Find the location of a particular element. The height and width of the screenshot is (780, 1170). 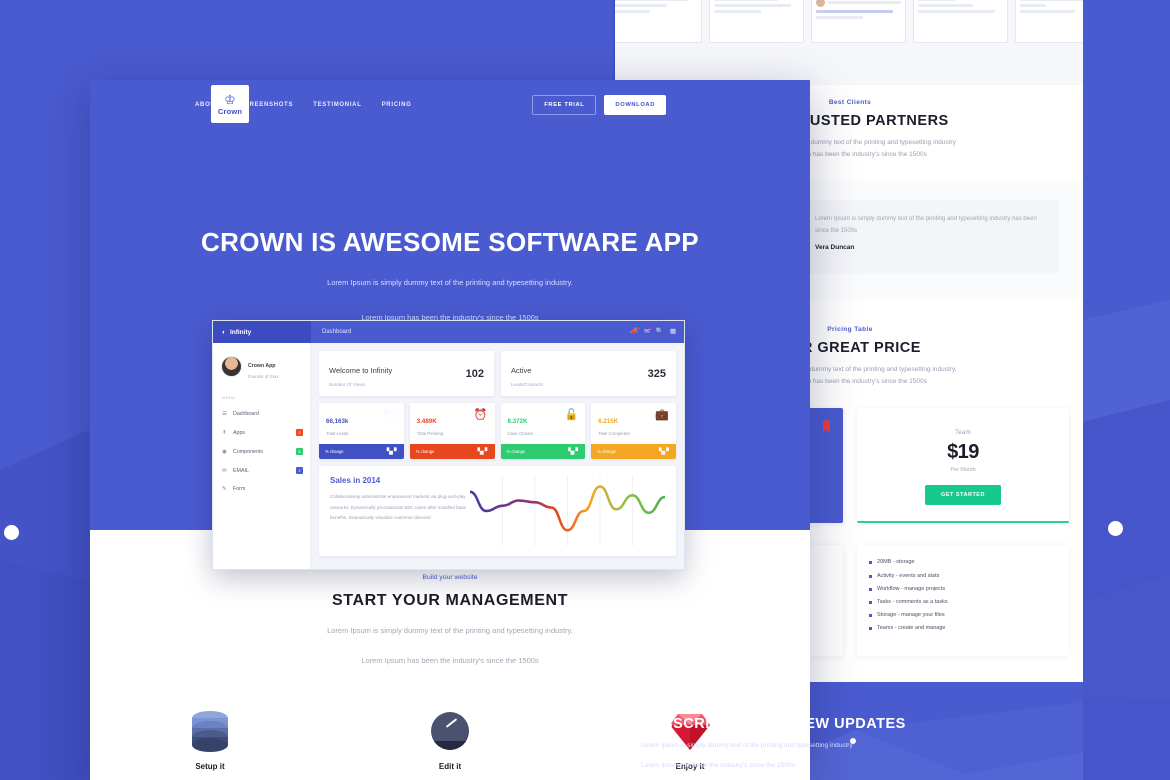

logo-text: Crown is located at coordinates (230, 111).